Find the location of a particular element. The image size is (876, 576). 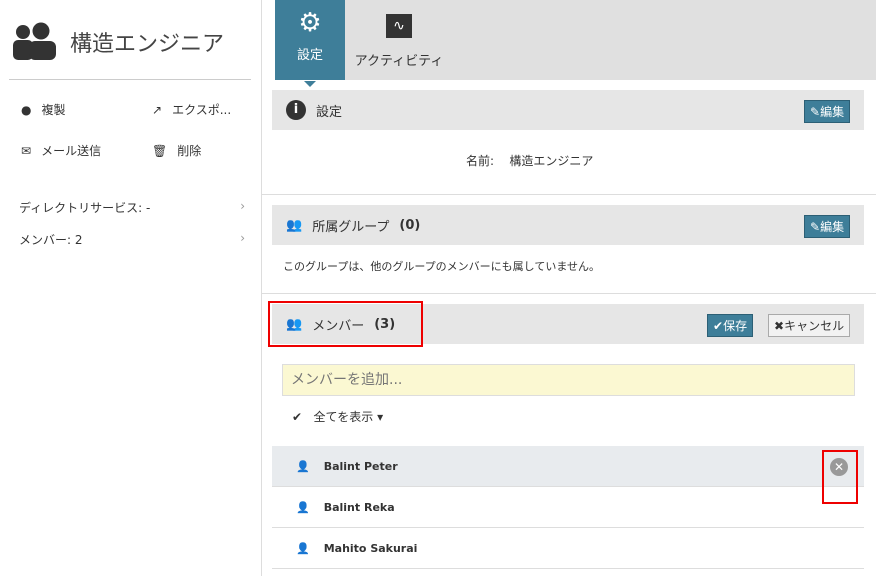

envelope-icon: ✉ is located at coordinates (26, 150).